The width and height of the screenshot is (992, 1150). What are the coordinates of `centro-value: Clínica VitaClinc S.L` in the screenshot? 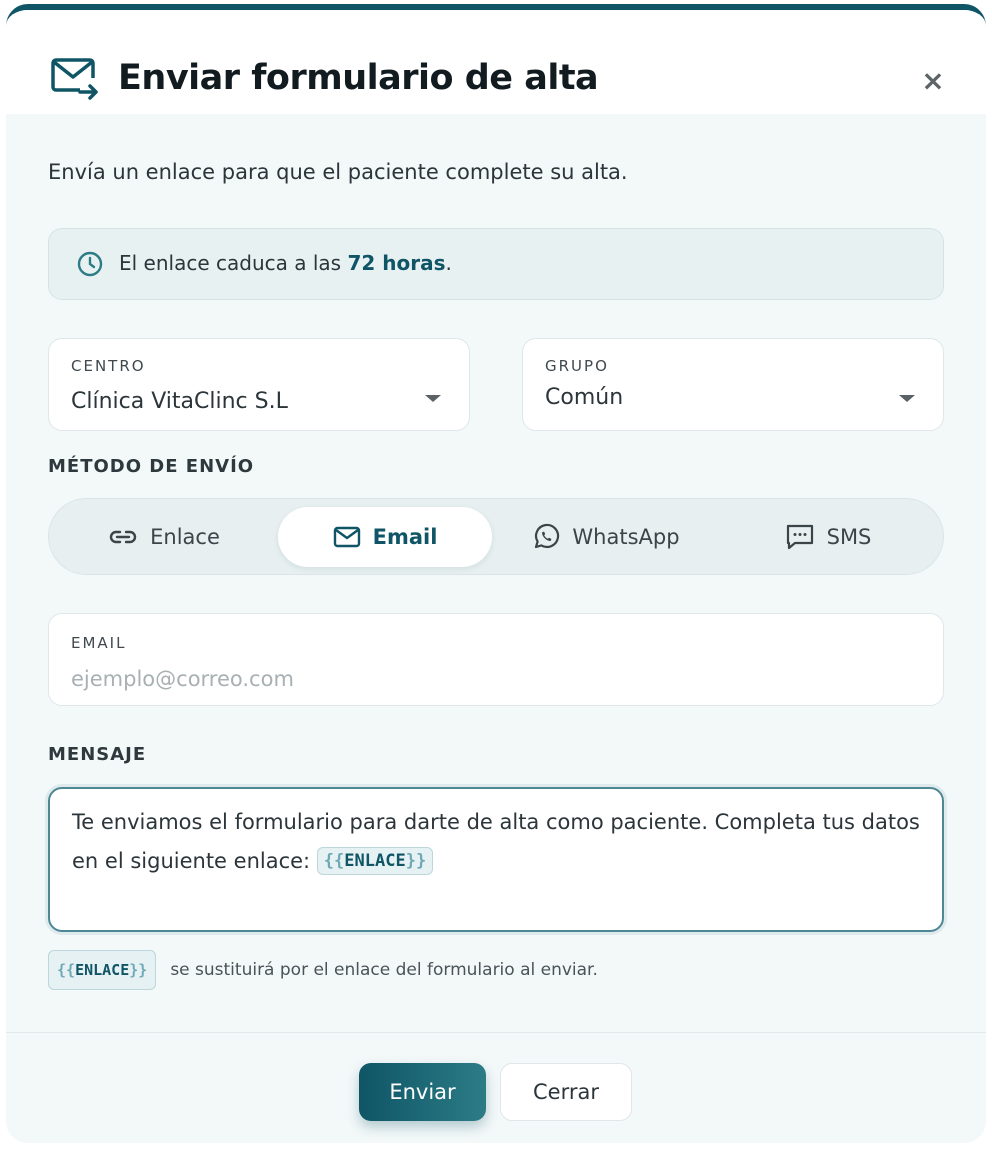 It's located at (179, 401).